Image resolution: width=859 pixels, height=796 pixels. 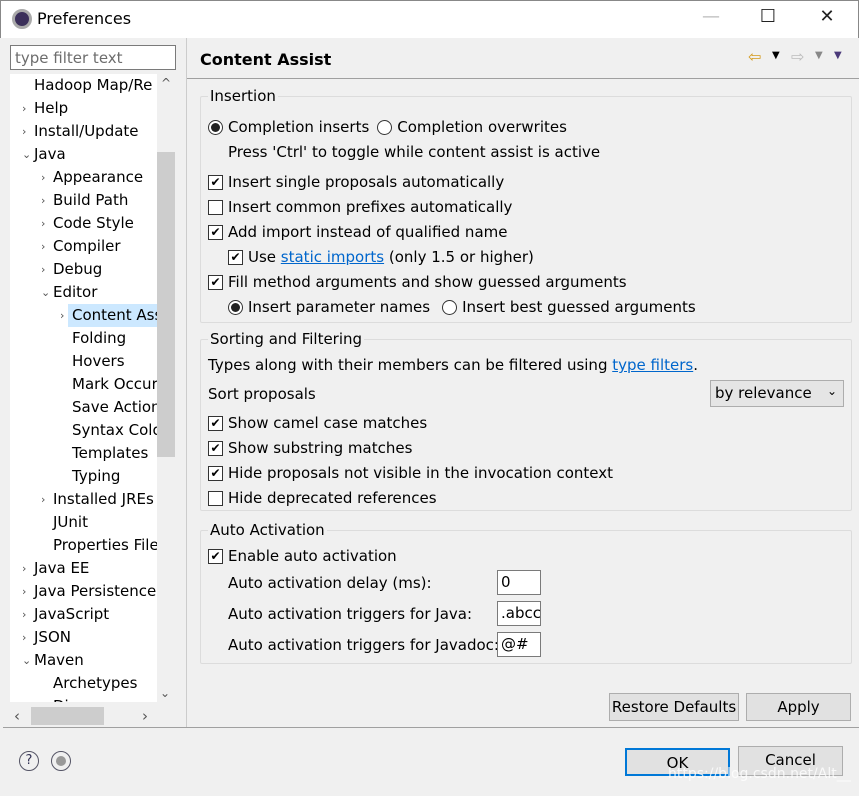 What do you see at coordinates (827, 16) in the screenshot?
I see `close-button: ✕` at bounding box center [827, 16].